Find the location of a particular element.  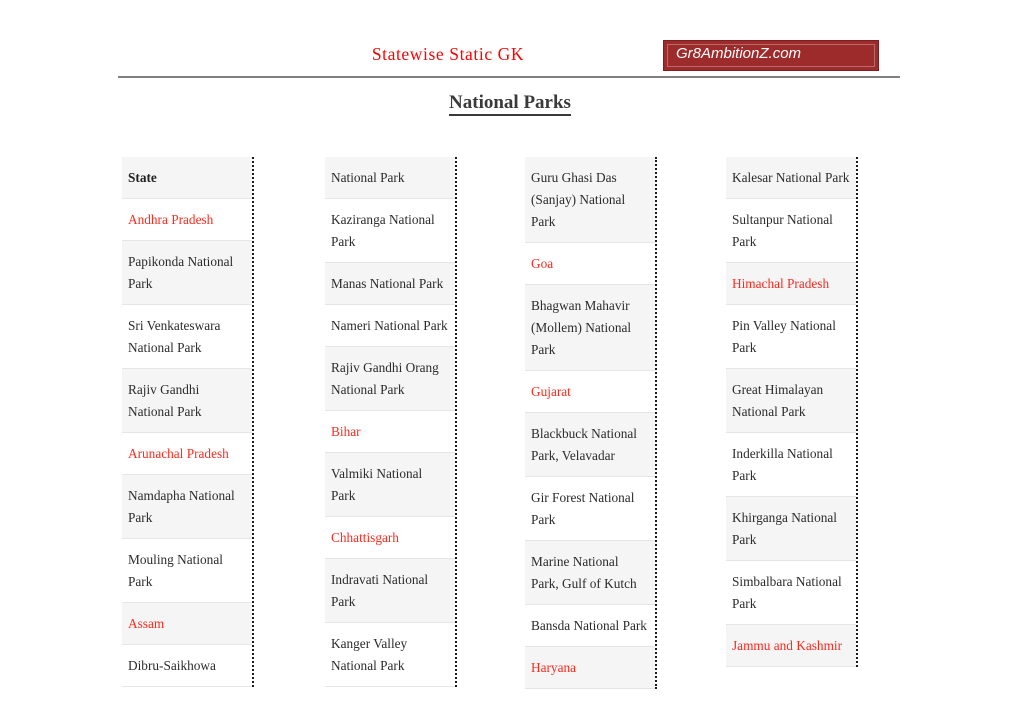

park-name-cell: Papikonda National Park is located at coordinates (187, 273).